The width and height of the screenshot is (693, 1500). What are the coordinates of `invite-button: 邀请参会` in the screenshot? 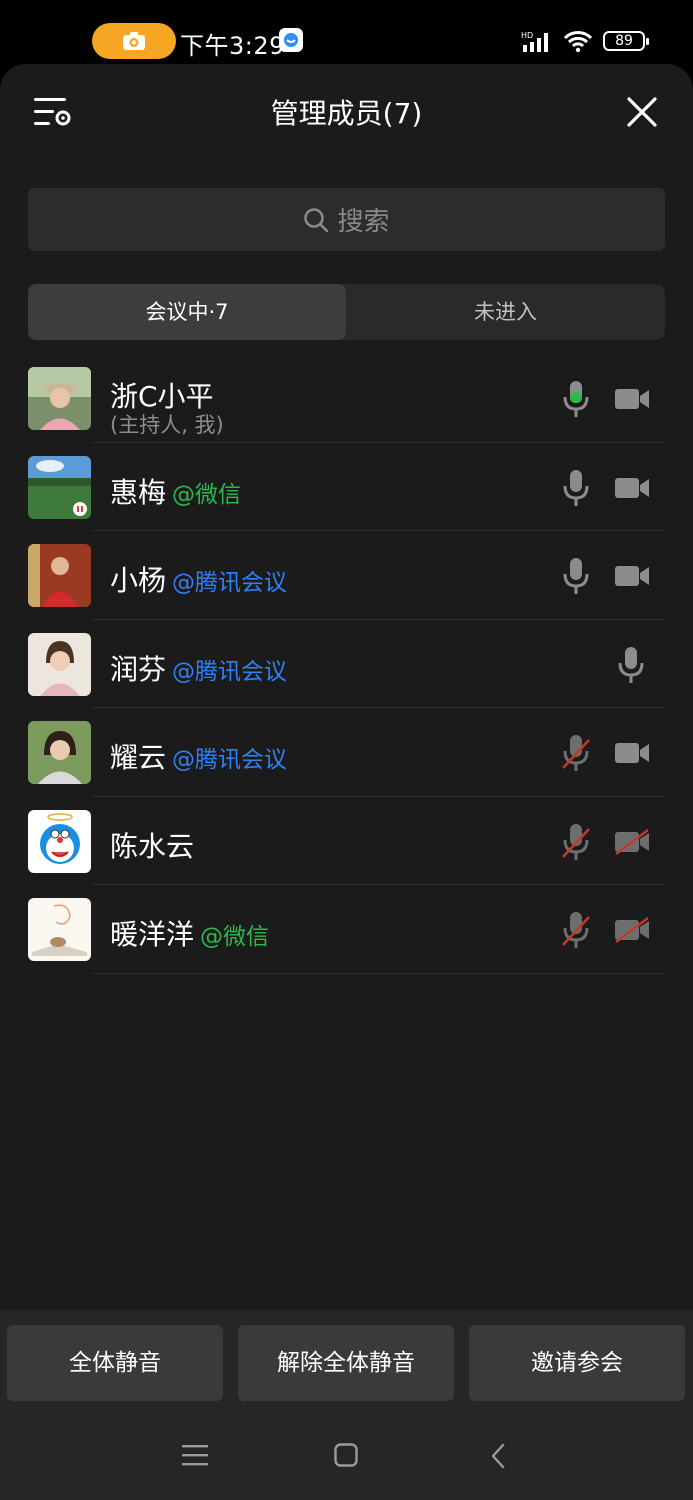 It's located at (577, 1363).